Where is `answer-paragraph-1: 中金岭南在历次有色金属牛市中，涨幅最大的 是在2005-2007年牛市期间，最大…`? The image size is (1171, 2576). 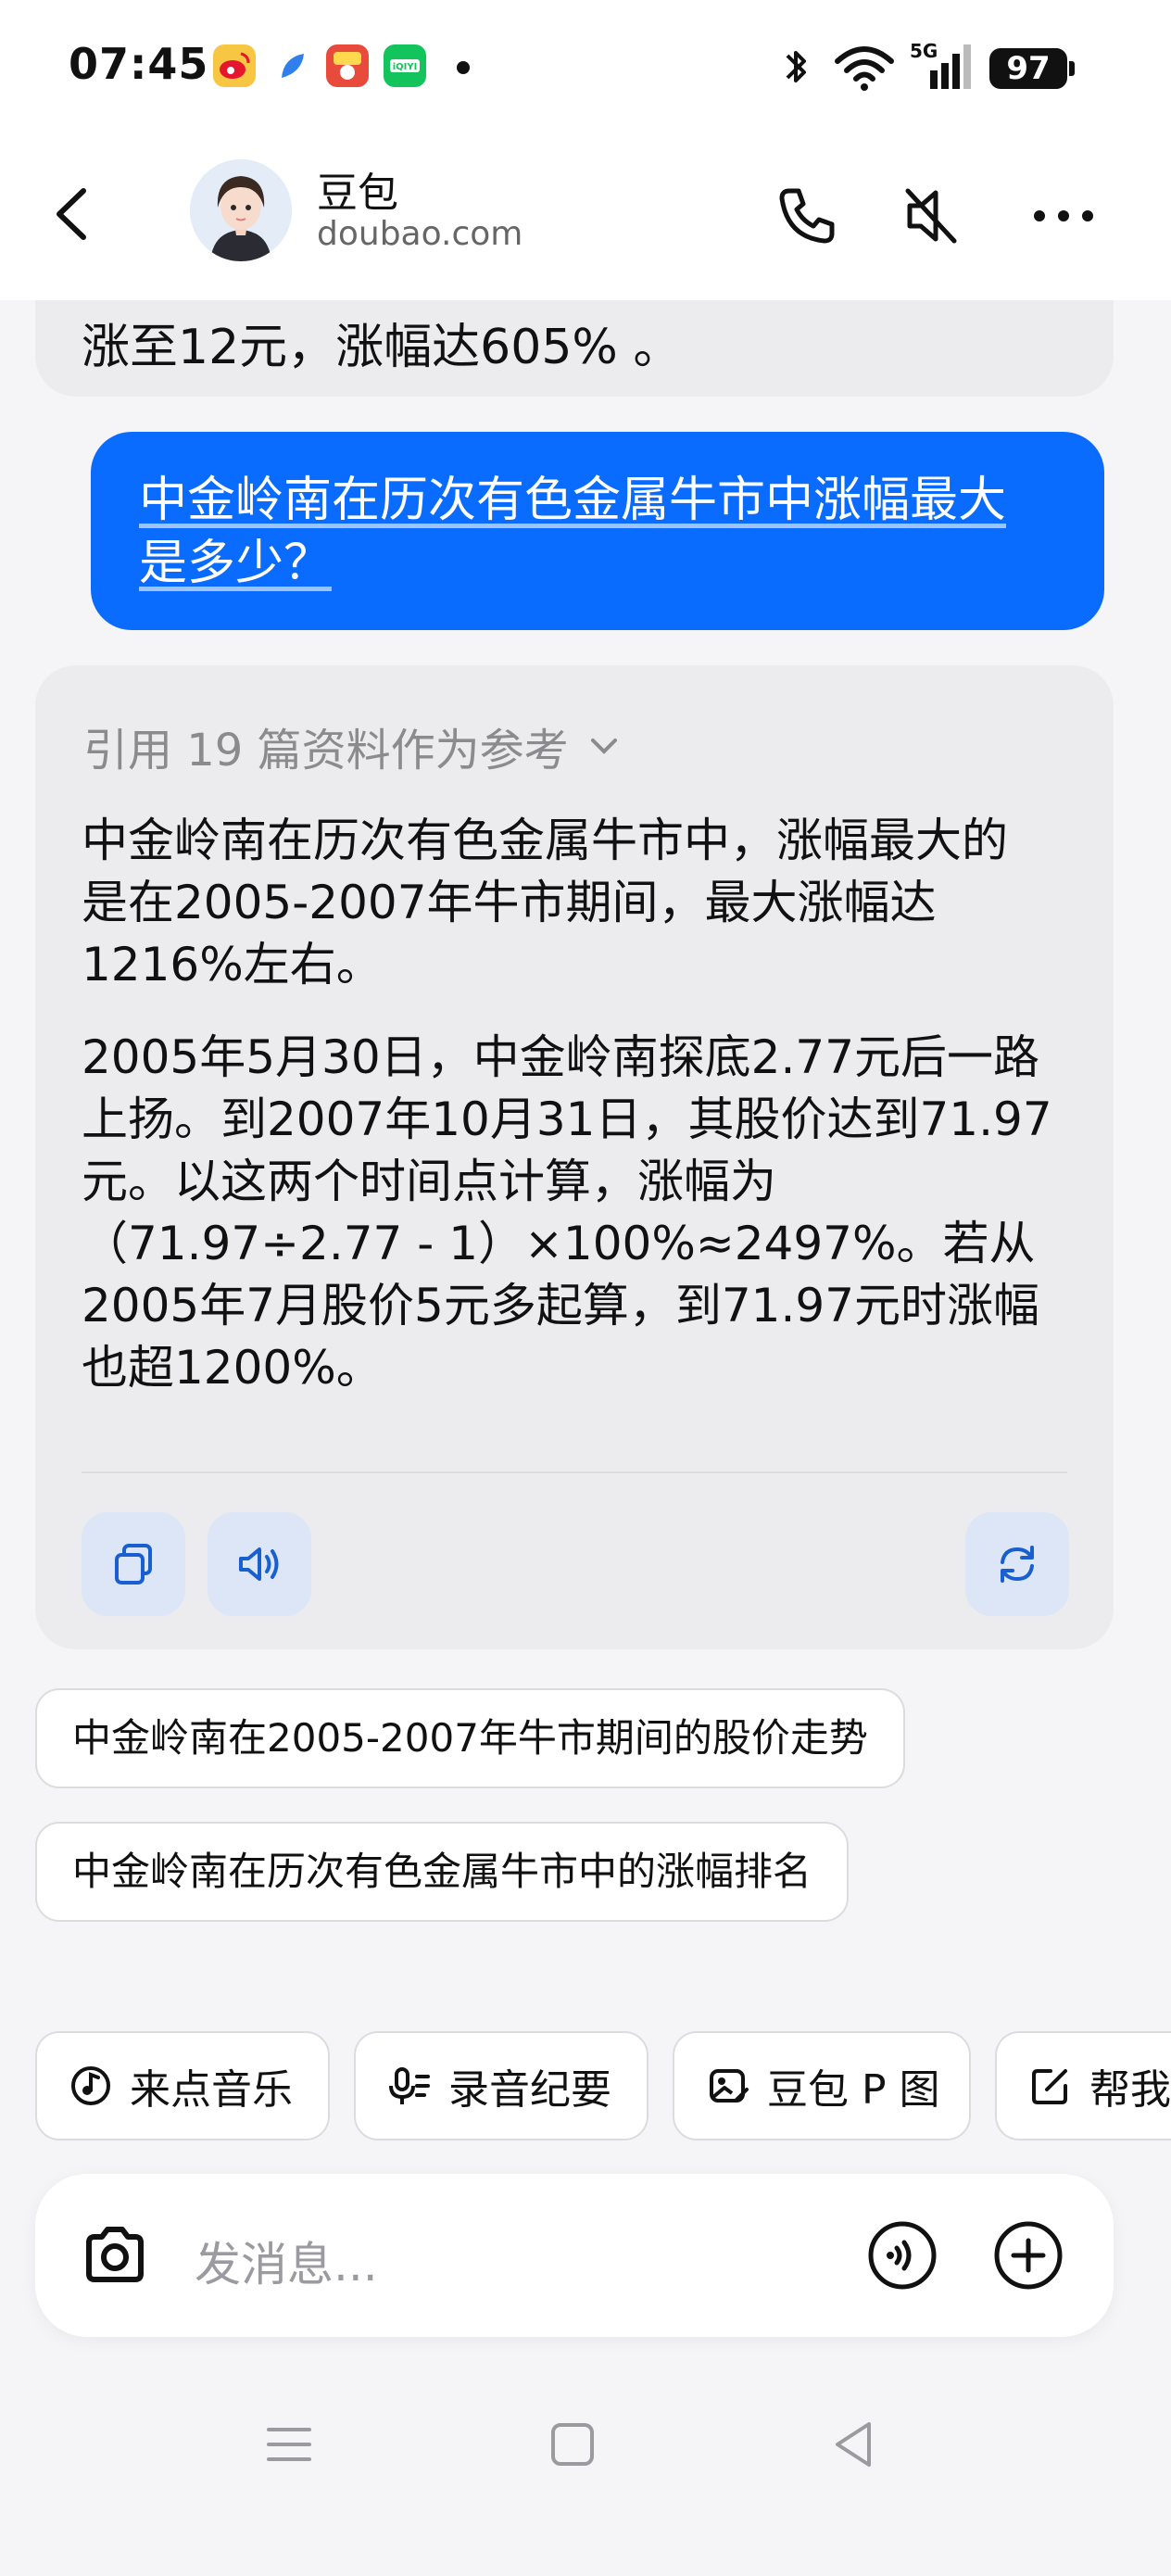
answer-paragraph-1: 中金岭南在历次有色金属牛市中，涨幅最大的 是在2005-2007年牛市期间，最大… is located at coordinates (545, 902).